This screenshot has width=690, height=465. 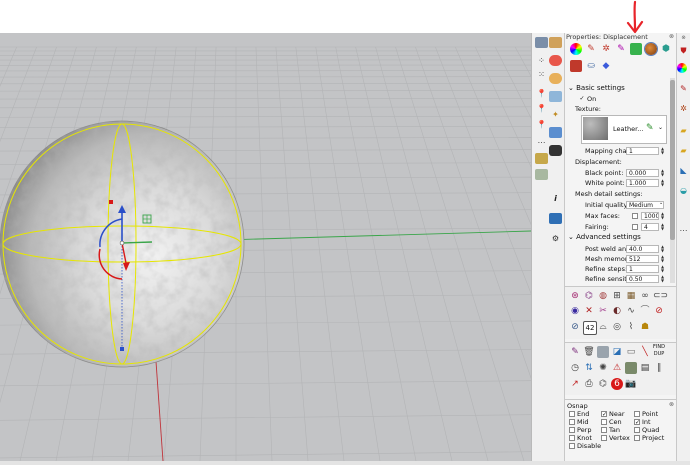 What do you see at coordinates (604, 414) in the screenshot?
I see `osnap-checkbox: ✓` at bounding box center [604, 414].